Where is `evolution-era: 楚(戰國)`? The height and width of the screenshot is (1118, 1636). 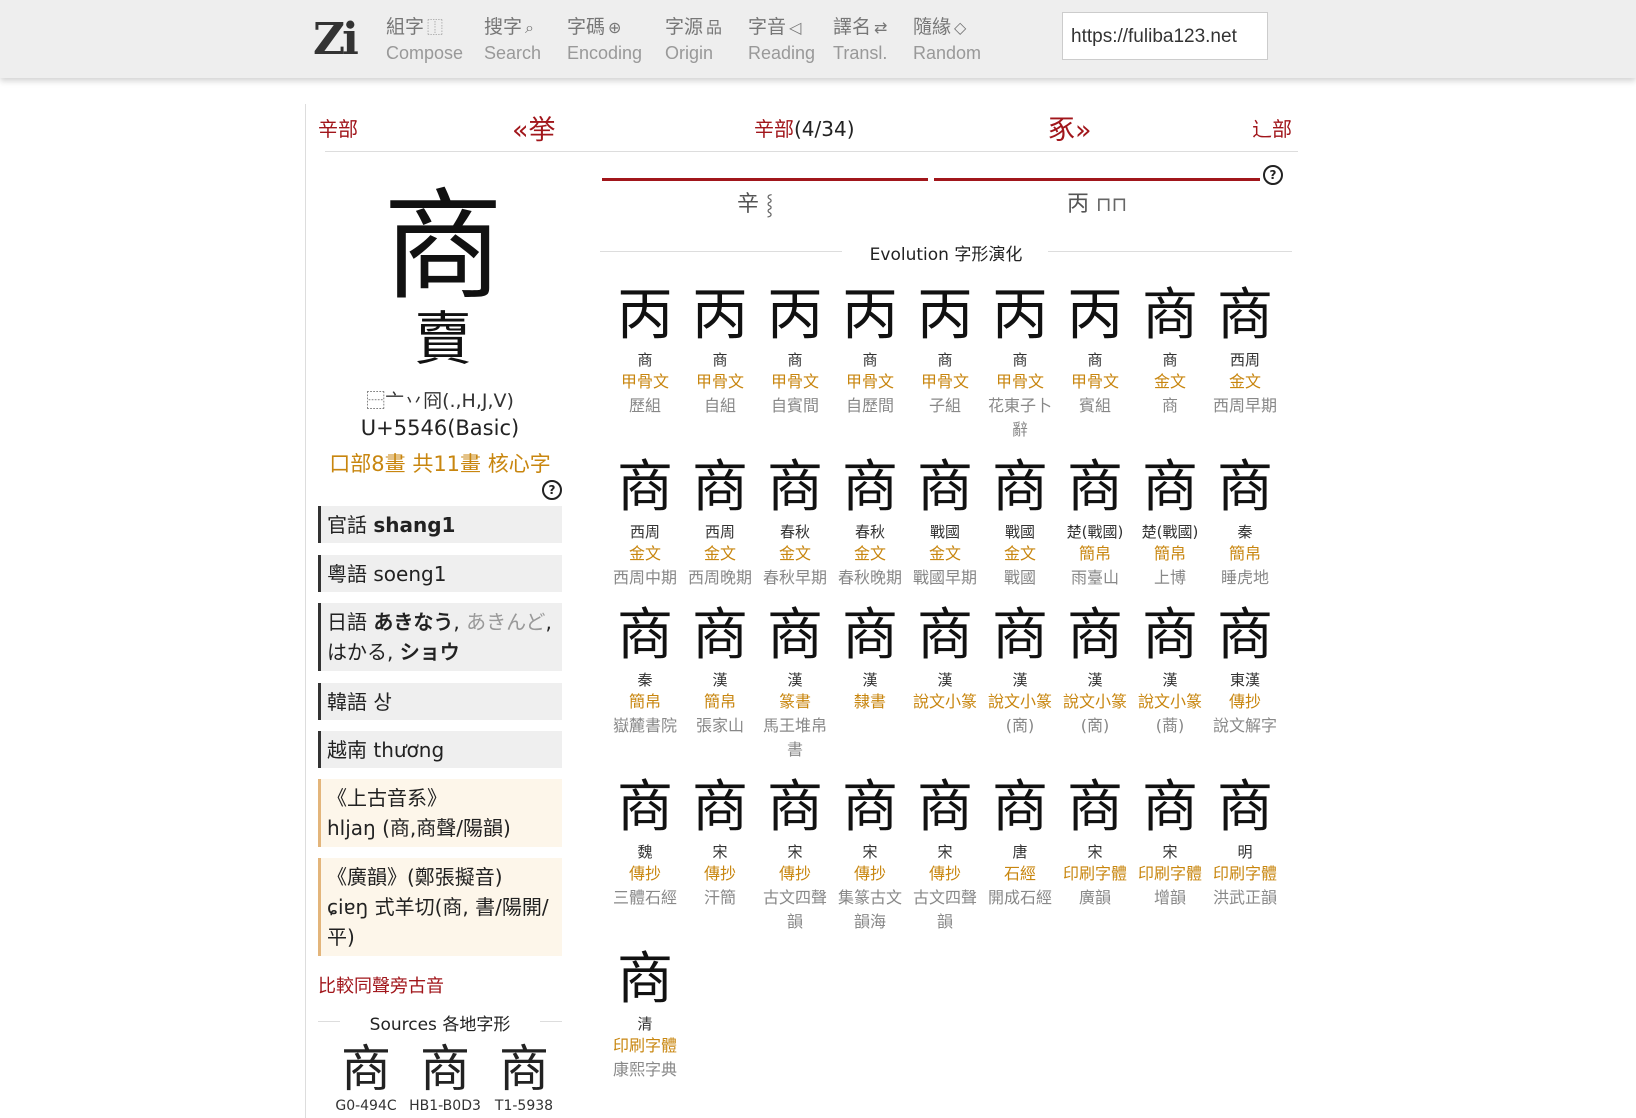
evolution-era: 楚(戰國) is located at coordinates (1170, 532).